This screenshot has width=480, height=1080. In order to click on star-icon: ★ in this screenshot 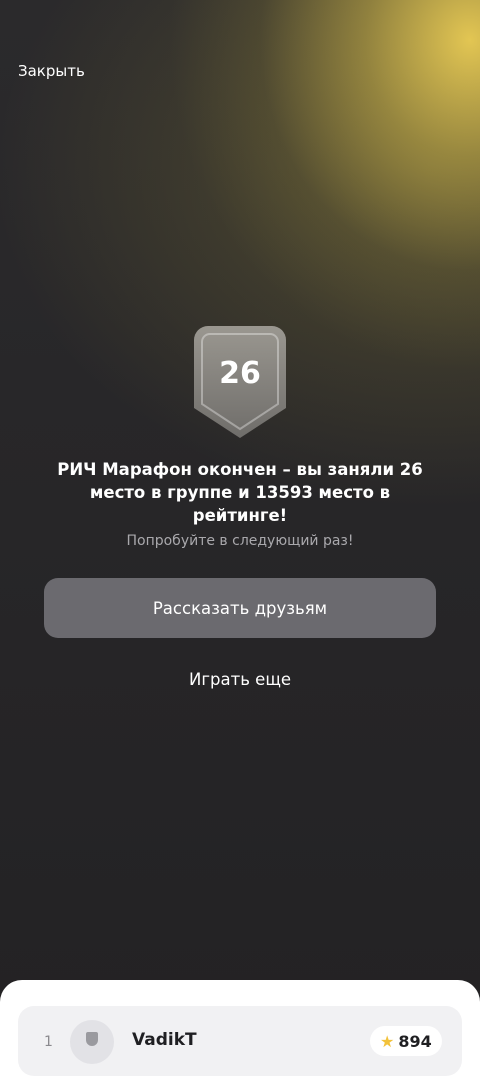, I will do `click(387, 1041)`.